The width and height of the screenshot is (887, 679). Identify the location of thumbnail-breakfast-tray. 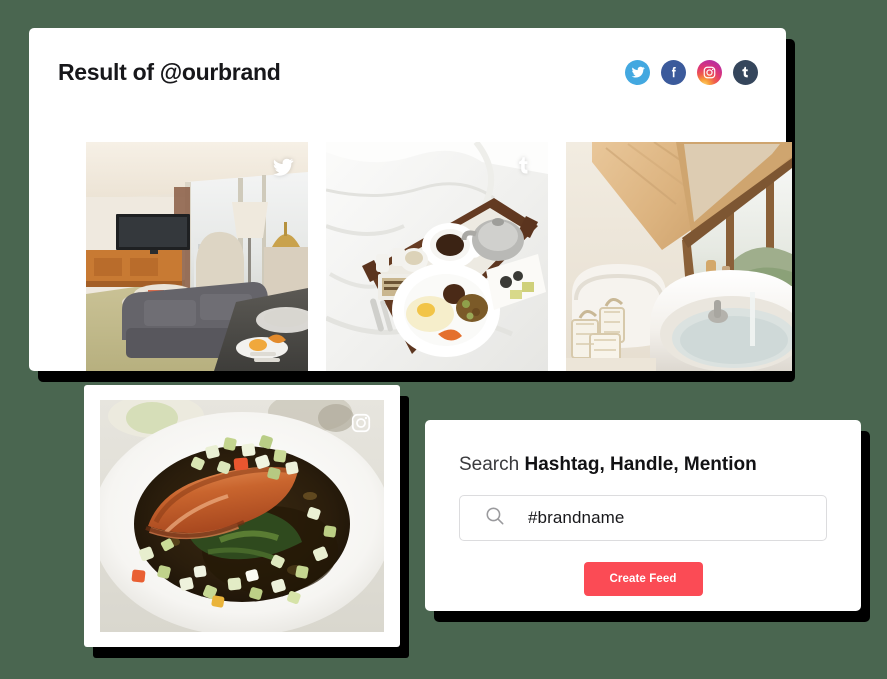
(437, 256).